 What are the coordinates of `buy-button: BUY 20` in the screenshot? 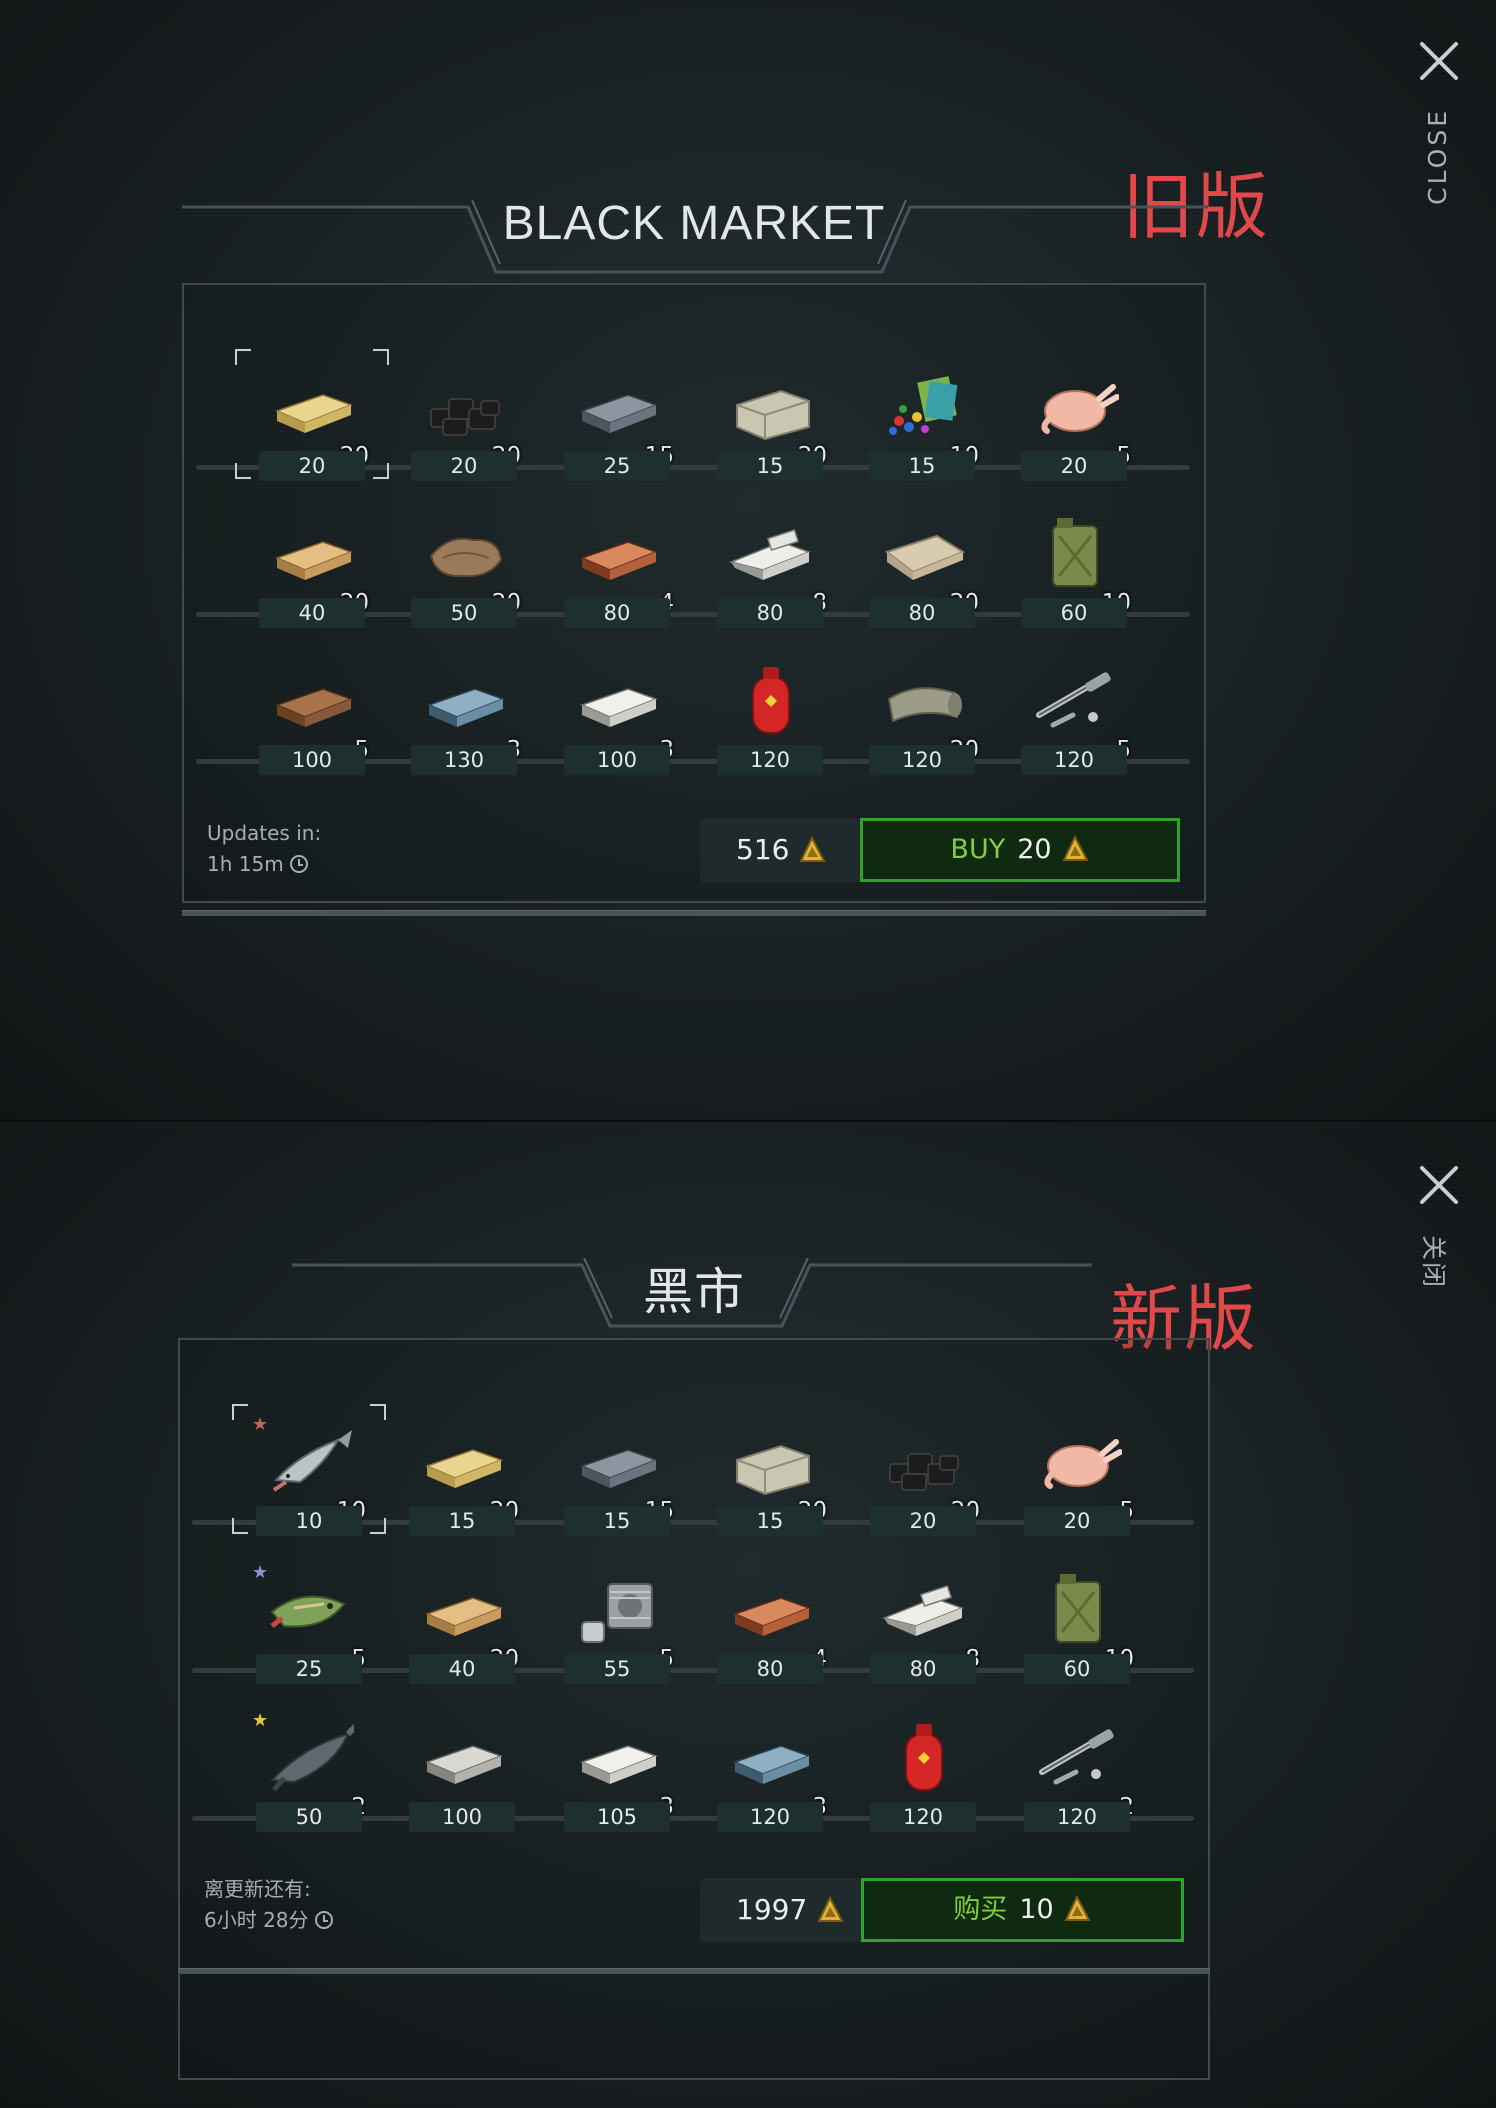 It's located at (1020, 850).